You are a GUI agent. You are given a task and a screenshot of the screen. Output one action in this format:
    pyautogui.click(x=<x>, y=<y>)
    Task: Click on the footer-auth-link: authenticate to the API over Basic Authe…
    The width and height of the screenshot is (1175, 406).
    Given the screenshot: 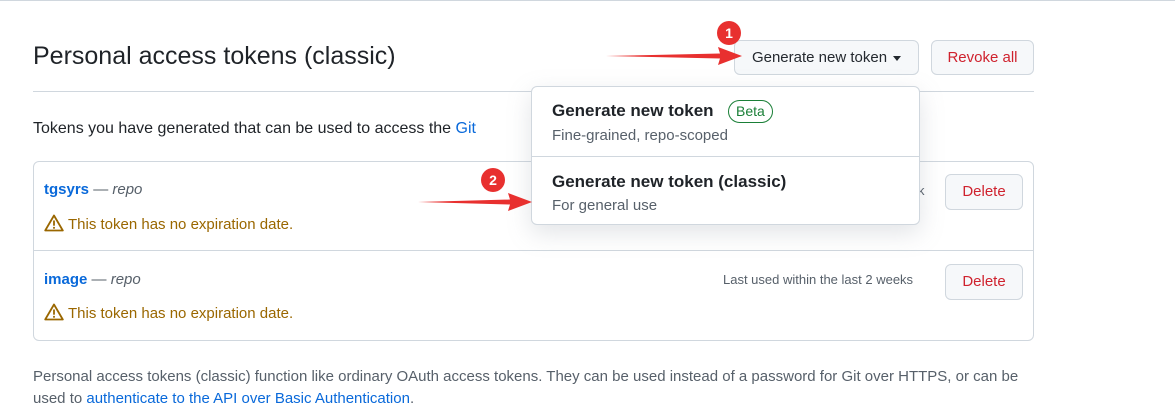 What is the action you would take?
    pyautogui.click(x=248, y=398)
    